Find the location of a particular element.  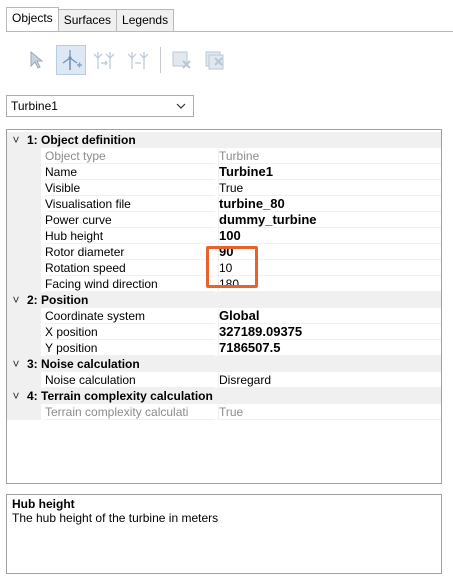

move-turbine-button is located at coordinates (105, 60).